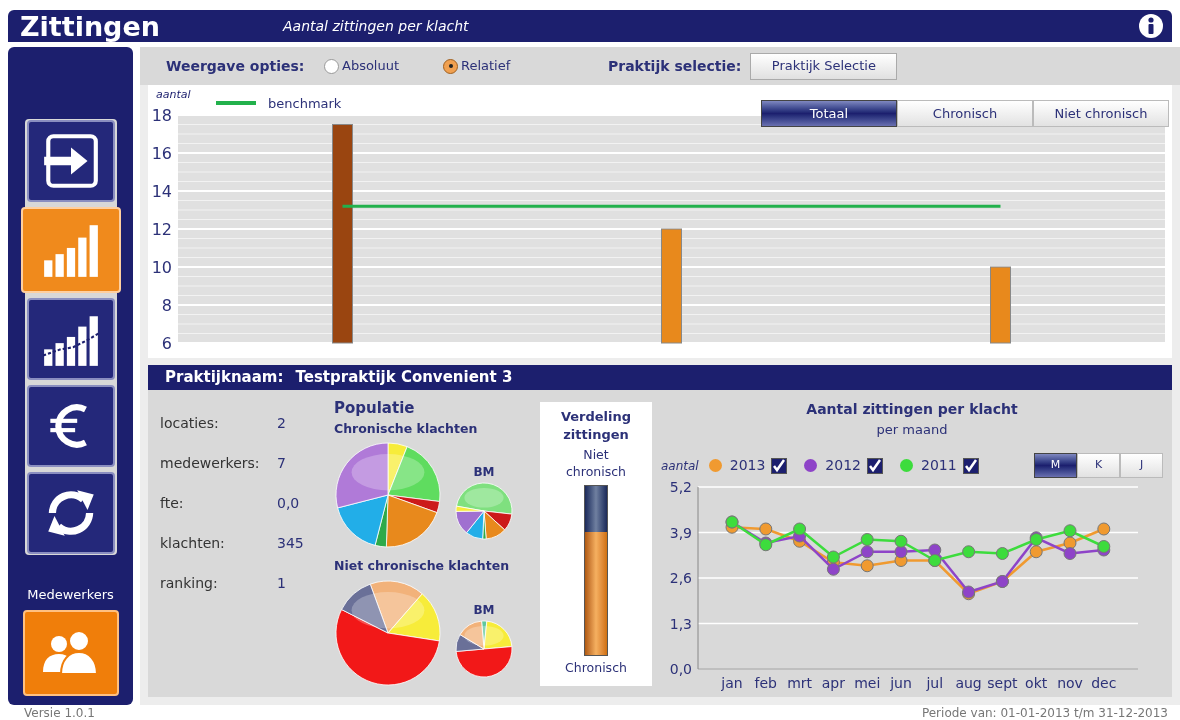 The image size is (1180, 720). Describe the element at coordinates (281, 463) in the screenshot. I see `stat-value: 7` at that location.